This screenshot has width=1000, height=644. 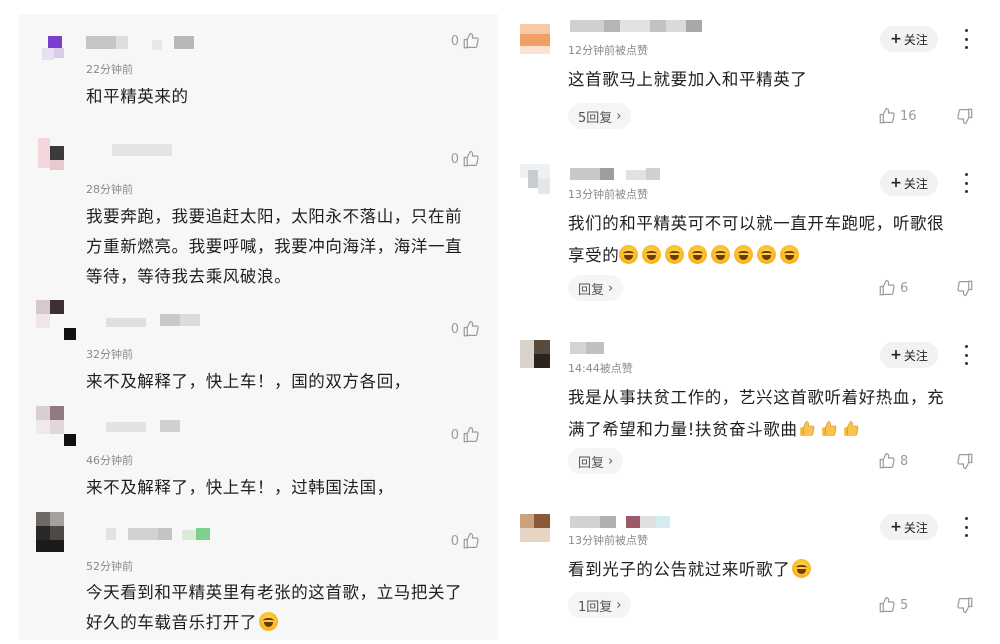 I want to click on comment-text: 这首歌马上就要加入和平精英了, so click(x=772, y=80).